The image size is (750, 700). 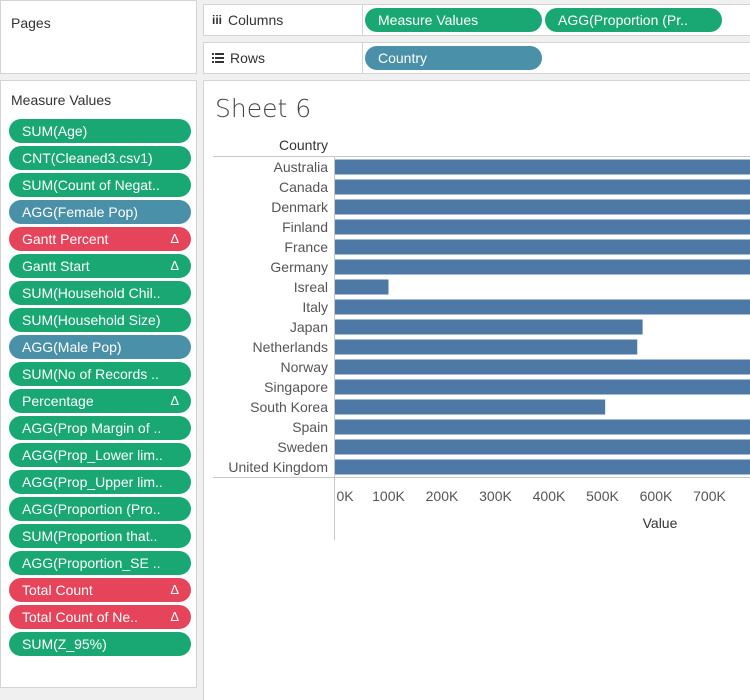 I want to click on measure-pill-label: AGG(Male Pop), so click(x=72, y=347).